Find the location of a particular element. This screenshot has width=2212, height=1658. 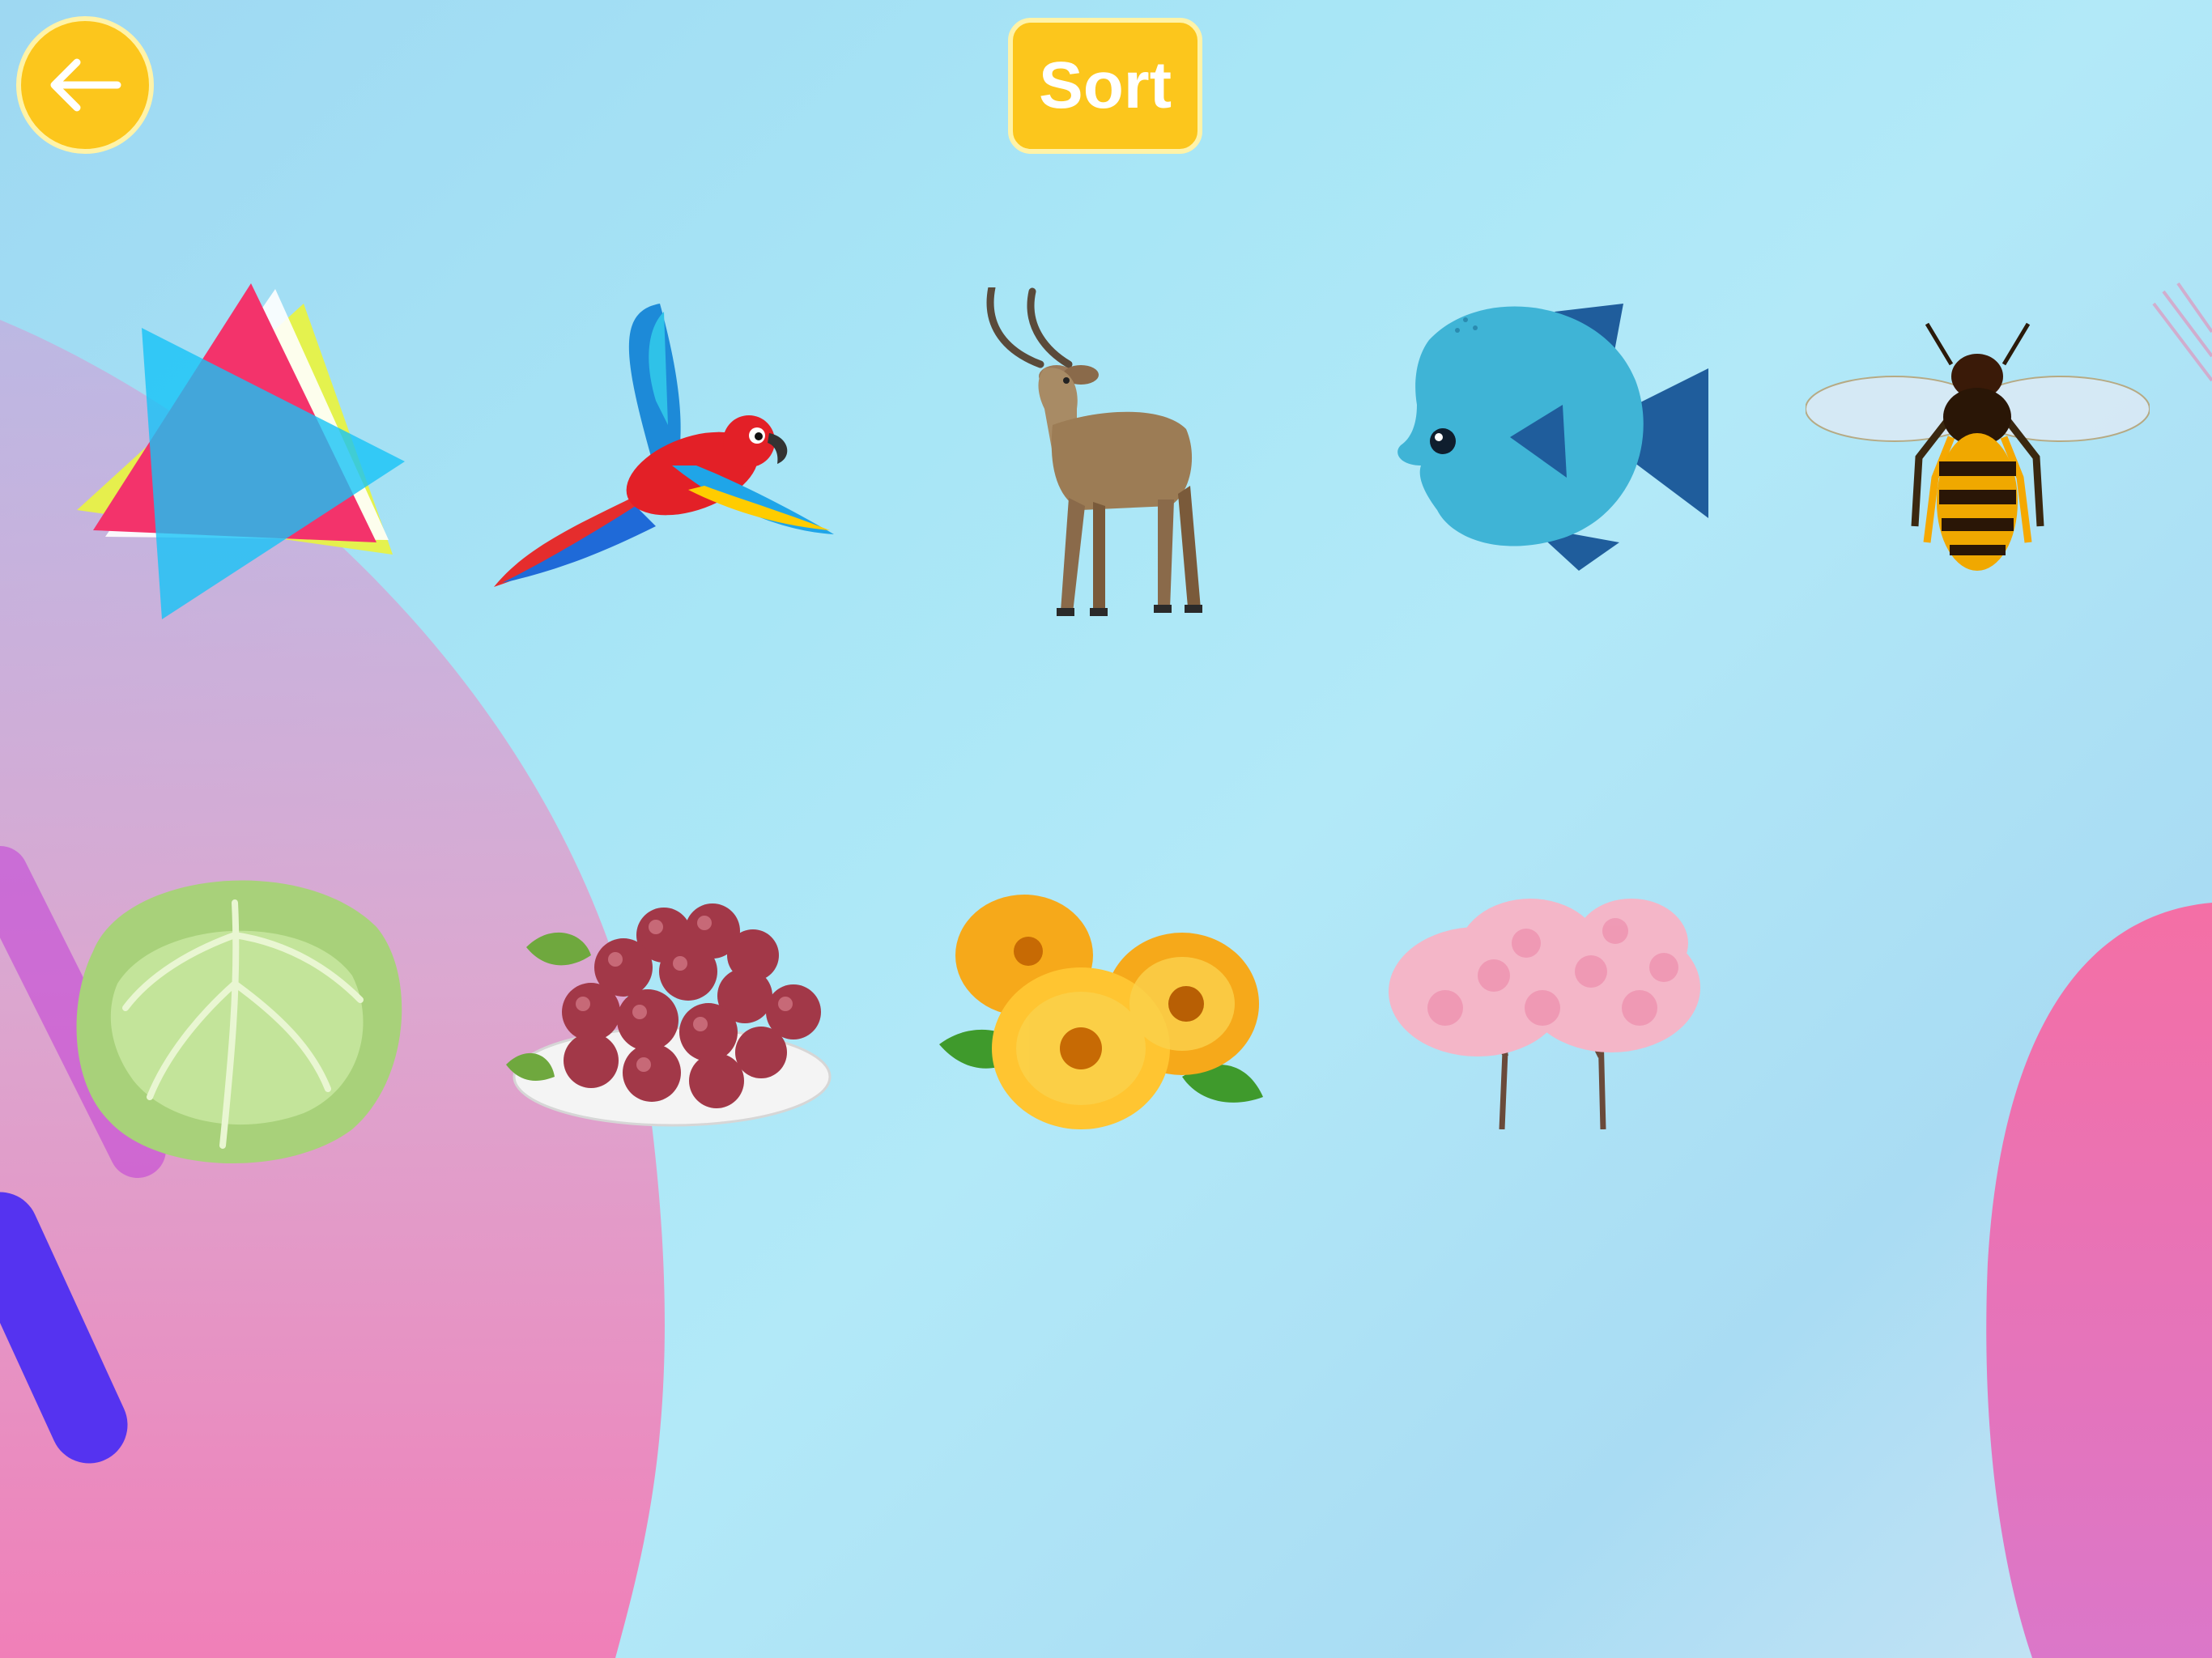

triangles-icon is located at coordinates (241, 451).